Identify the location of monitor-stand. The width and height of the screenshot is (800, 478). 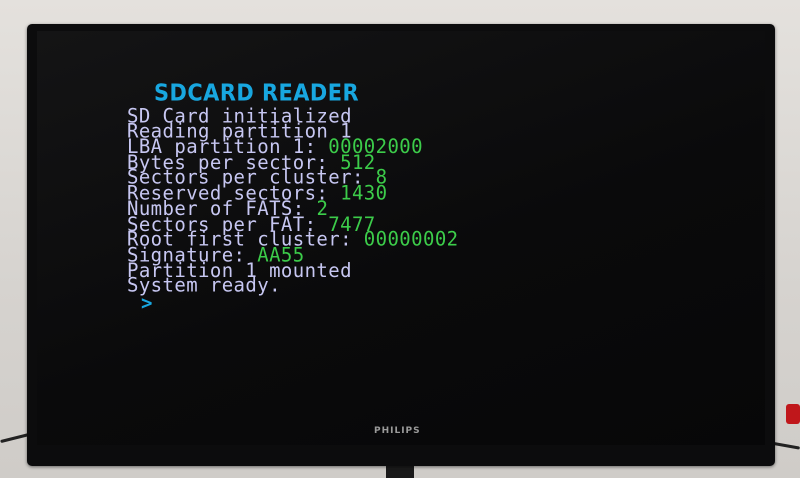
(400, 472).